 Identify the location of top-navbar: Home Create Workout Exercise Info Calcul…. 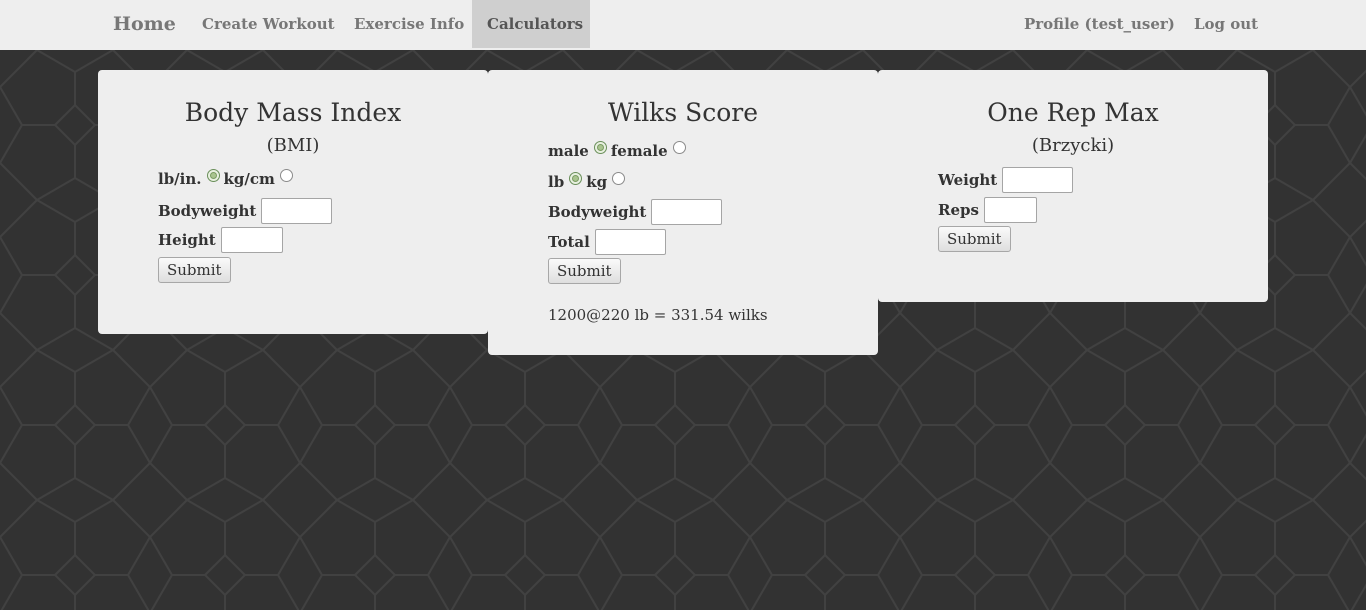
(683, 25).